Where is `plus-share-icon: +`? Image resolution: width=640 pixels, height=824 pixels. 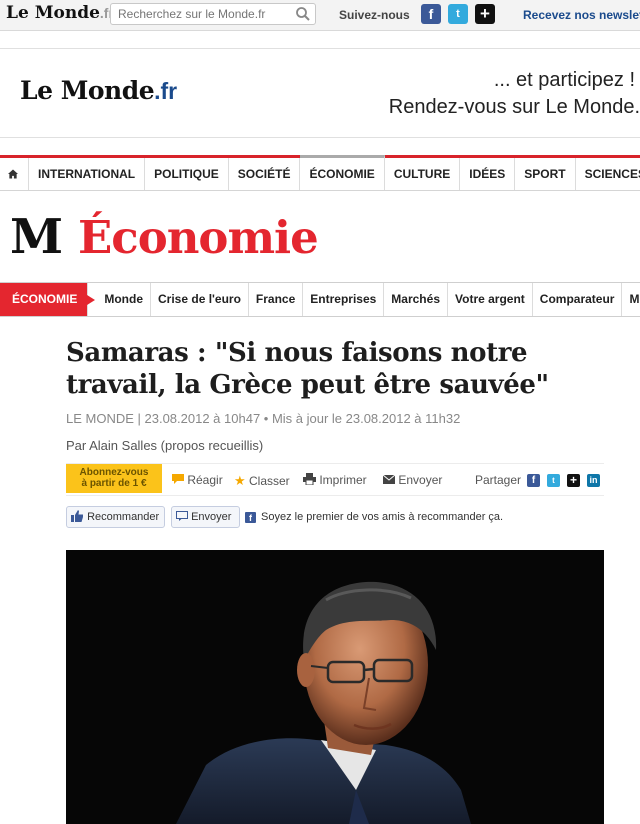 plus-share-icon: + is located at coordinates (573, 480).